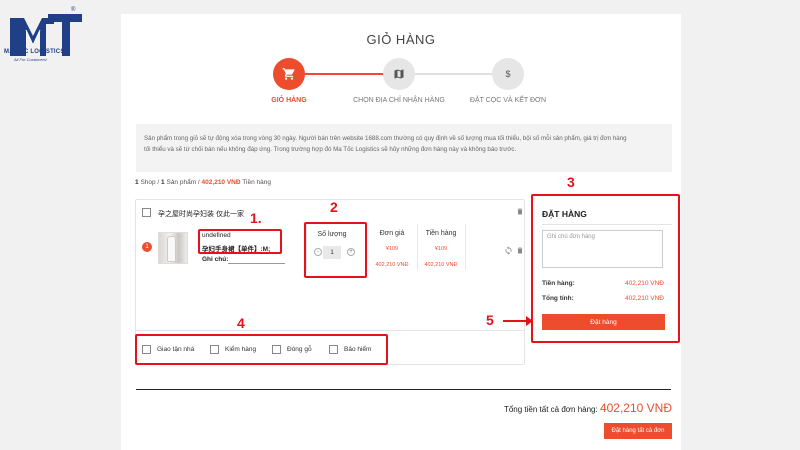  What do you see at coordinates (564, 214) in the screenshot?
I see `order-panel-title: ĐẶT HÀNG` at bounding box center [564, 214].